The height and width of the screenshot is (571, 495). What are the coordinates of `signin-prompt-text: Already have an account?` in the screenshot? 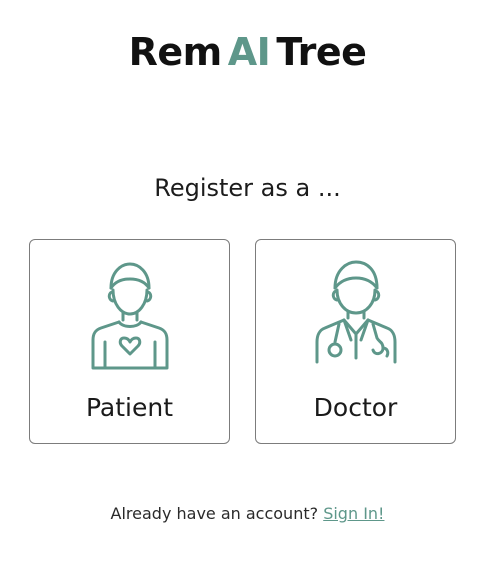 It's located at (214, 513).